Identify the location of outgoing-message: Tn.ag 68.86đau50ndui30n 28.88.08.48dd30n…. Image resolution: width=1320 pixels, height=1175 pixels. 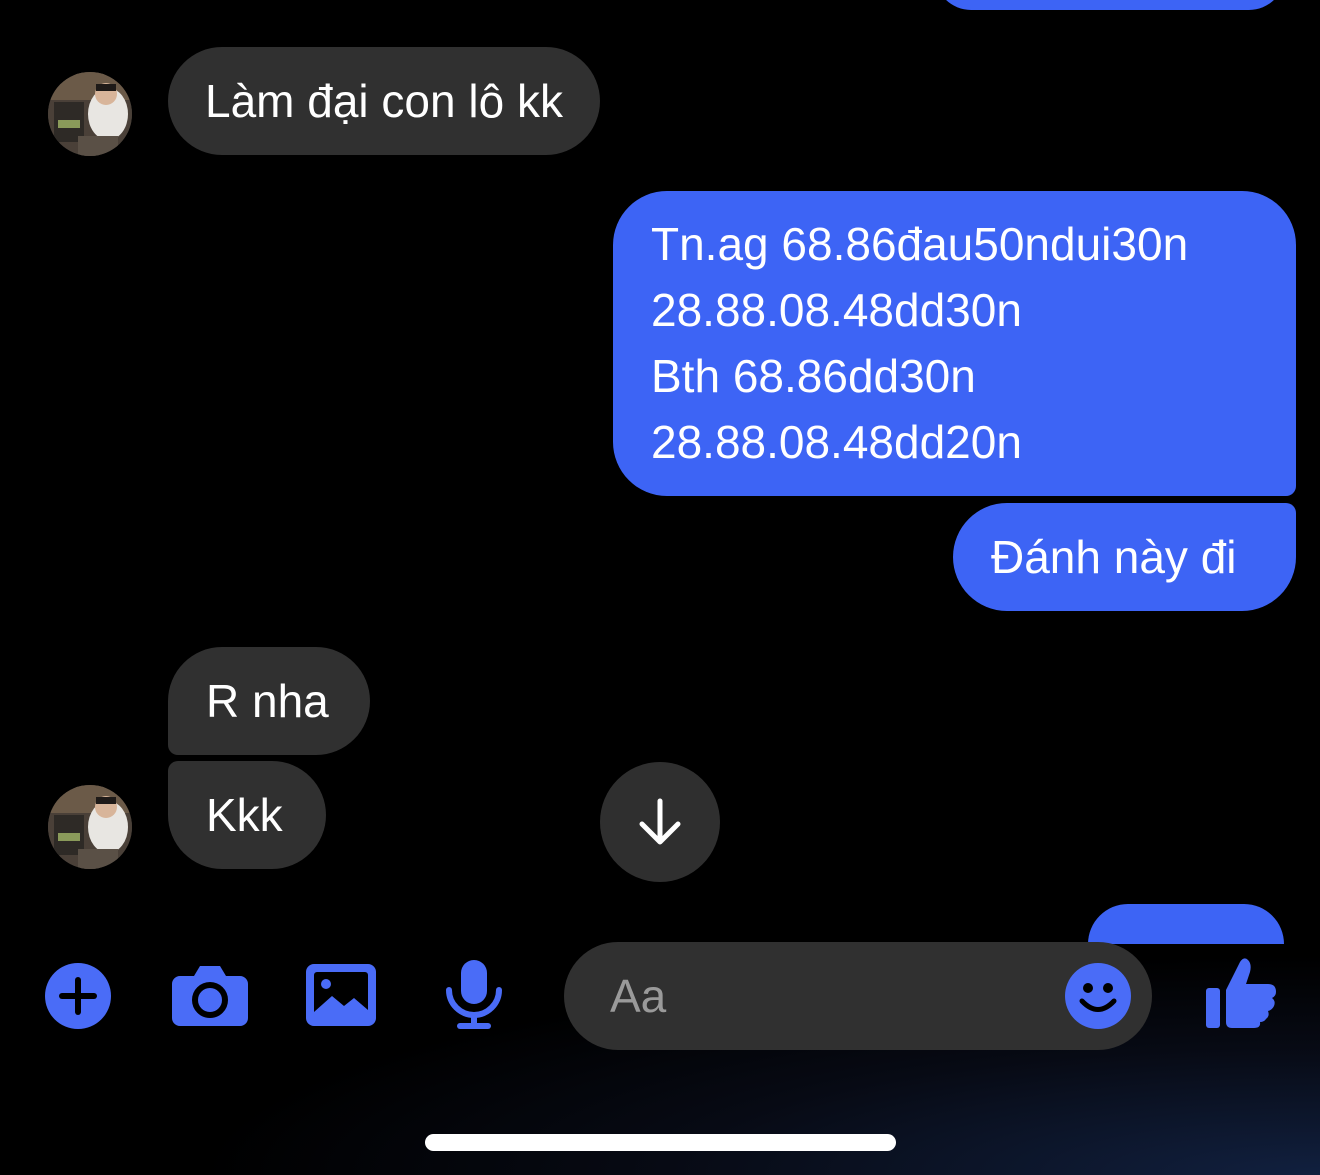
(954, 343).